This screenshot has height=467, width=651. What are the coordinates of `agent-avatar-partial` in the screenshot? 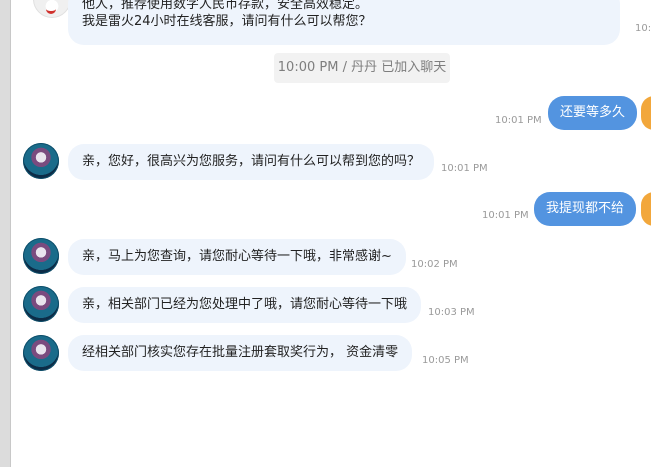 It's located at (52, 9).